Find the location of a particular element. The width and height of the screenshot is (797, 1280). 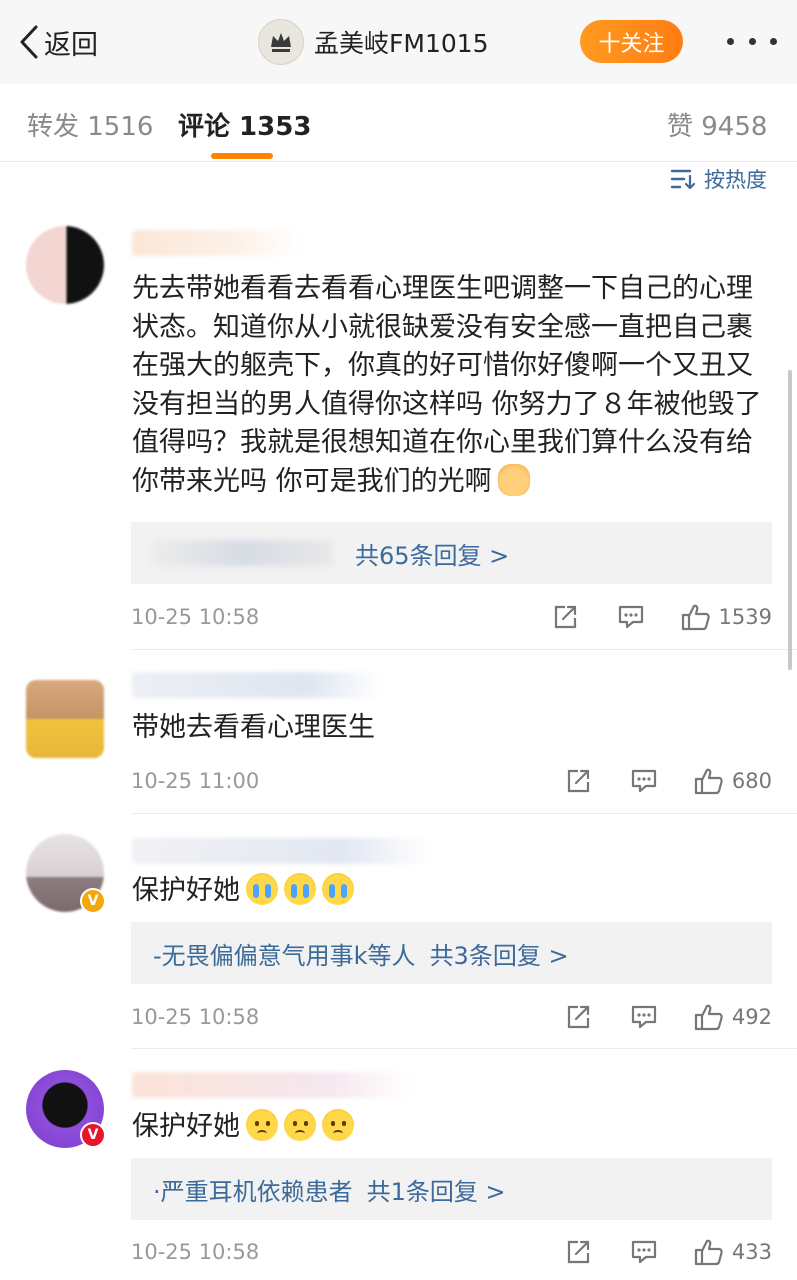

reply-count: 共3条回复 > is located at coordinates (499, 955).